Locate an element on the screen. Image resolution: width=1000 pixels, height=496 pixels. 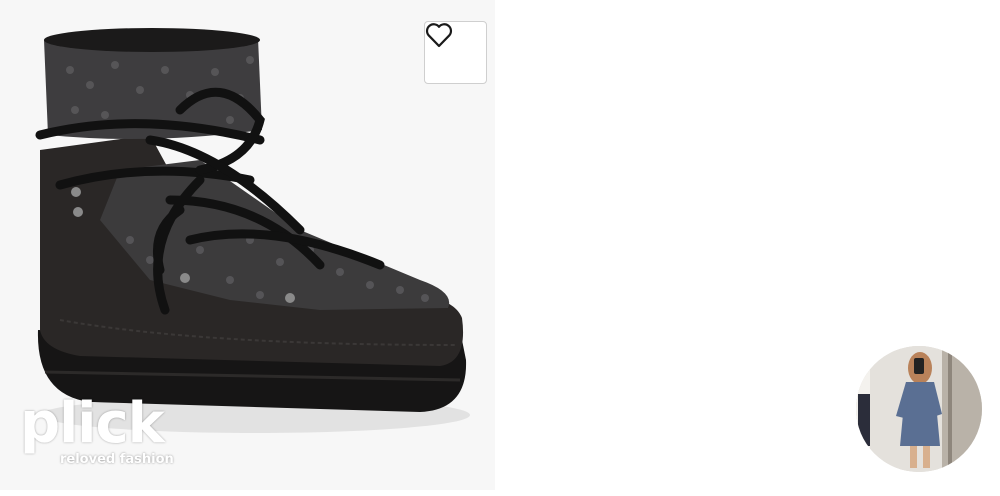
plick-watermark: plick reloved fashion is located at coordinates (107, 435).